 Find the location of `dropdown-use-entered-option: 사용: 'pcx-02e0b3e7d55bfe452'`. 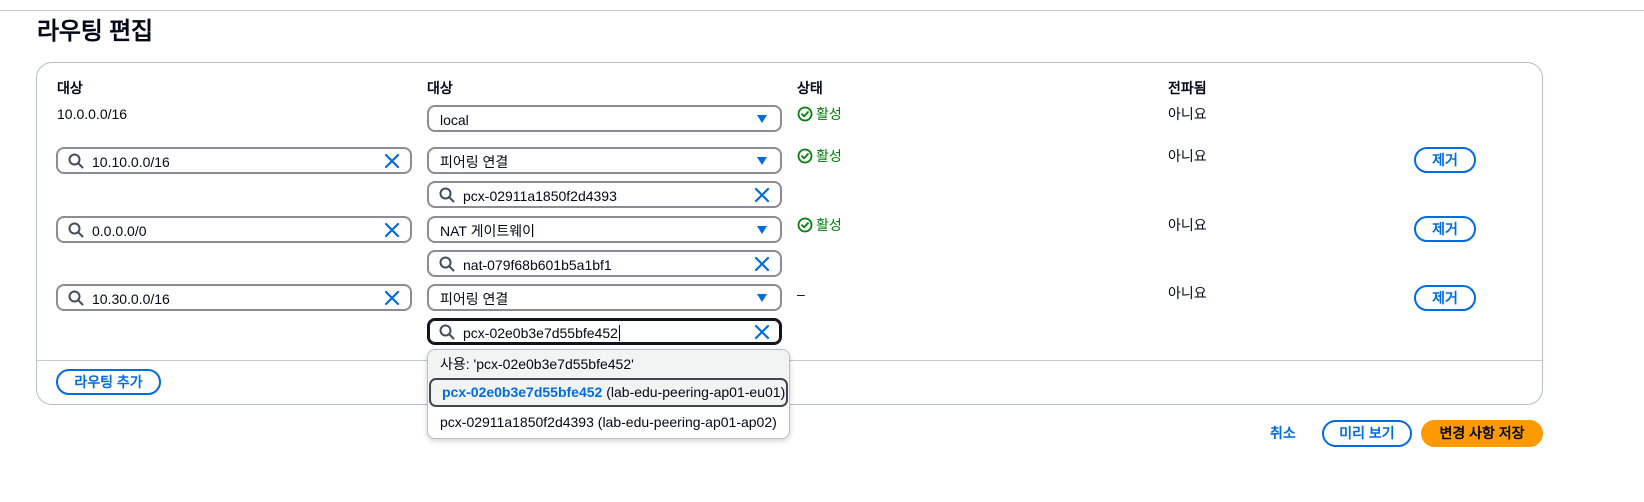

dropdown-use-entered-option: 사용: 'pcx-02e0b3e7d55bfe452' is located at coordinates (608, 364).